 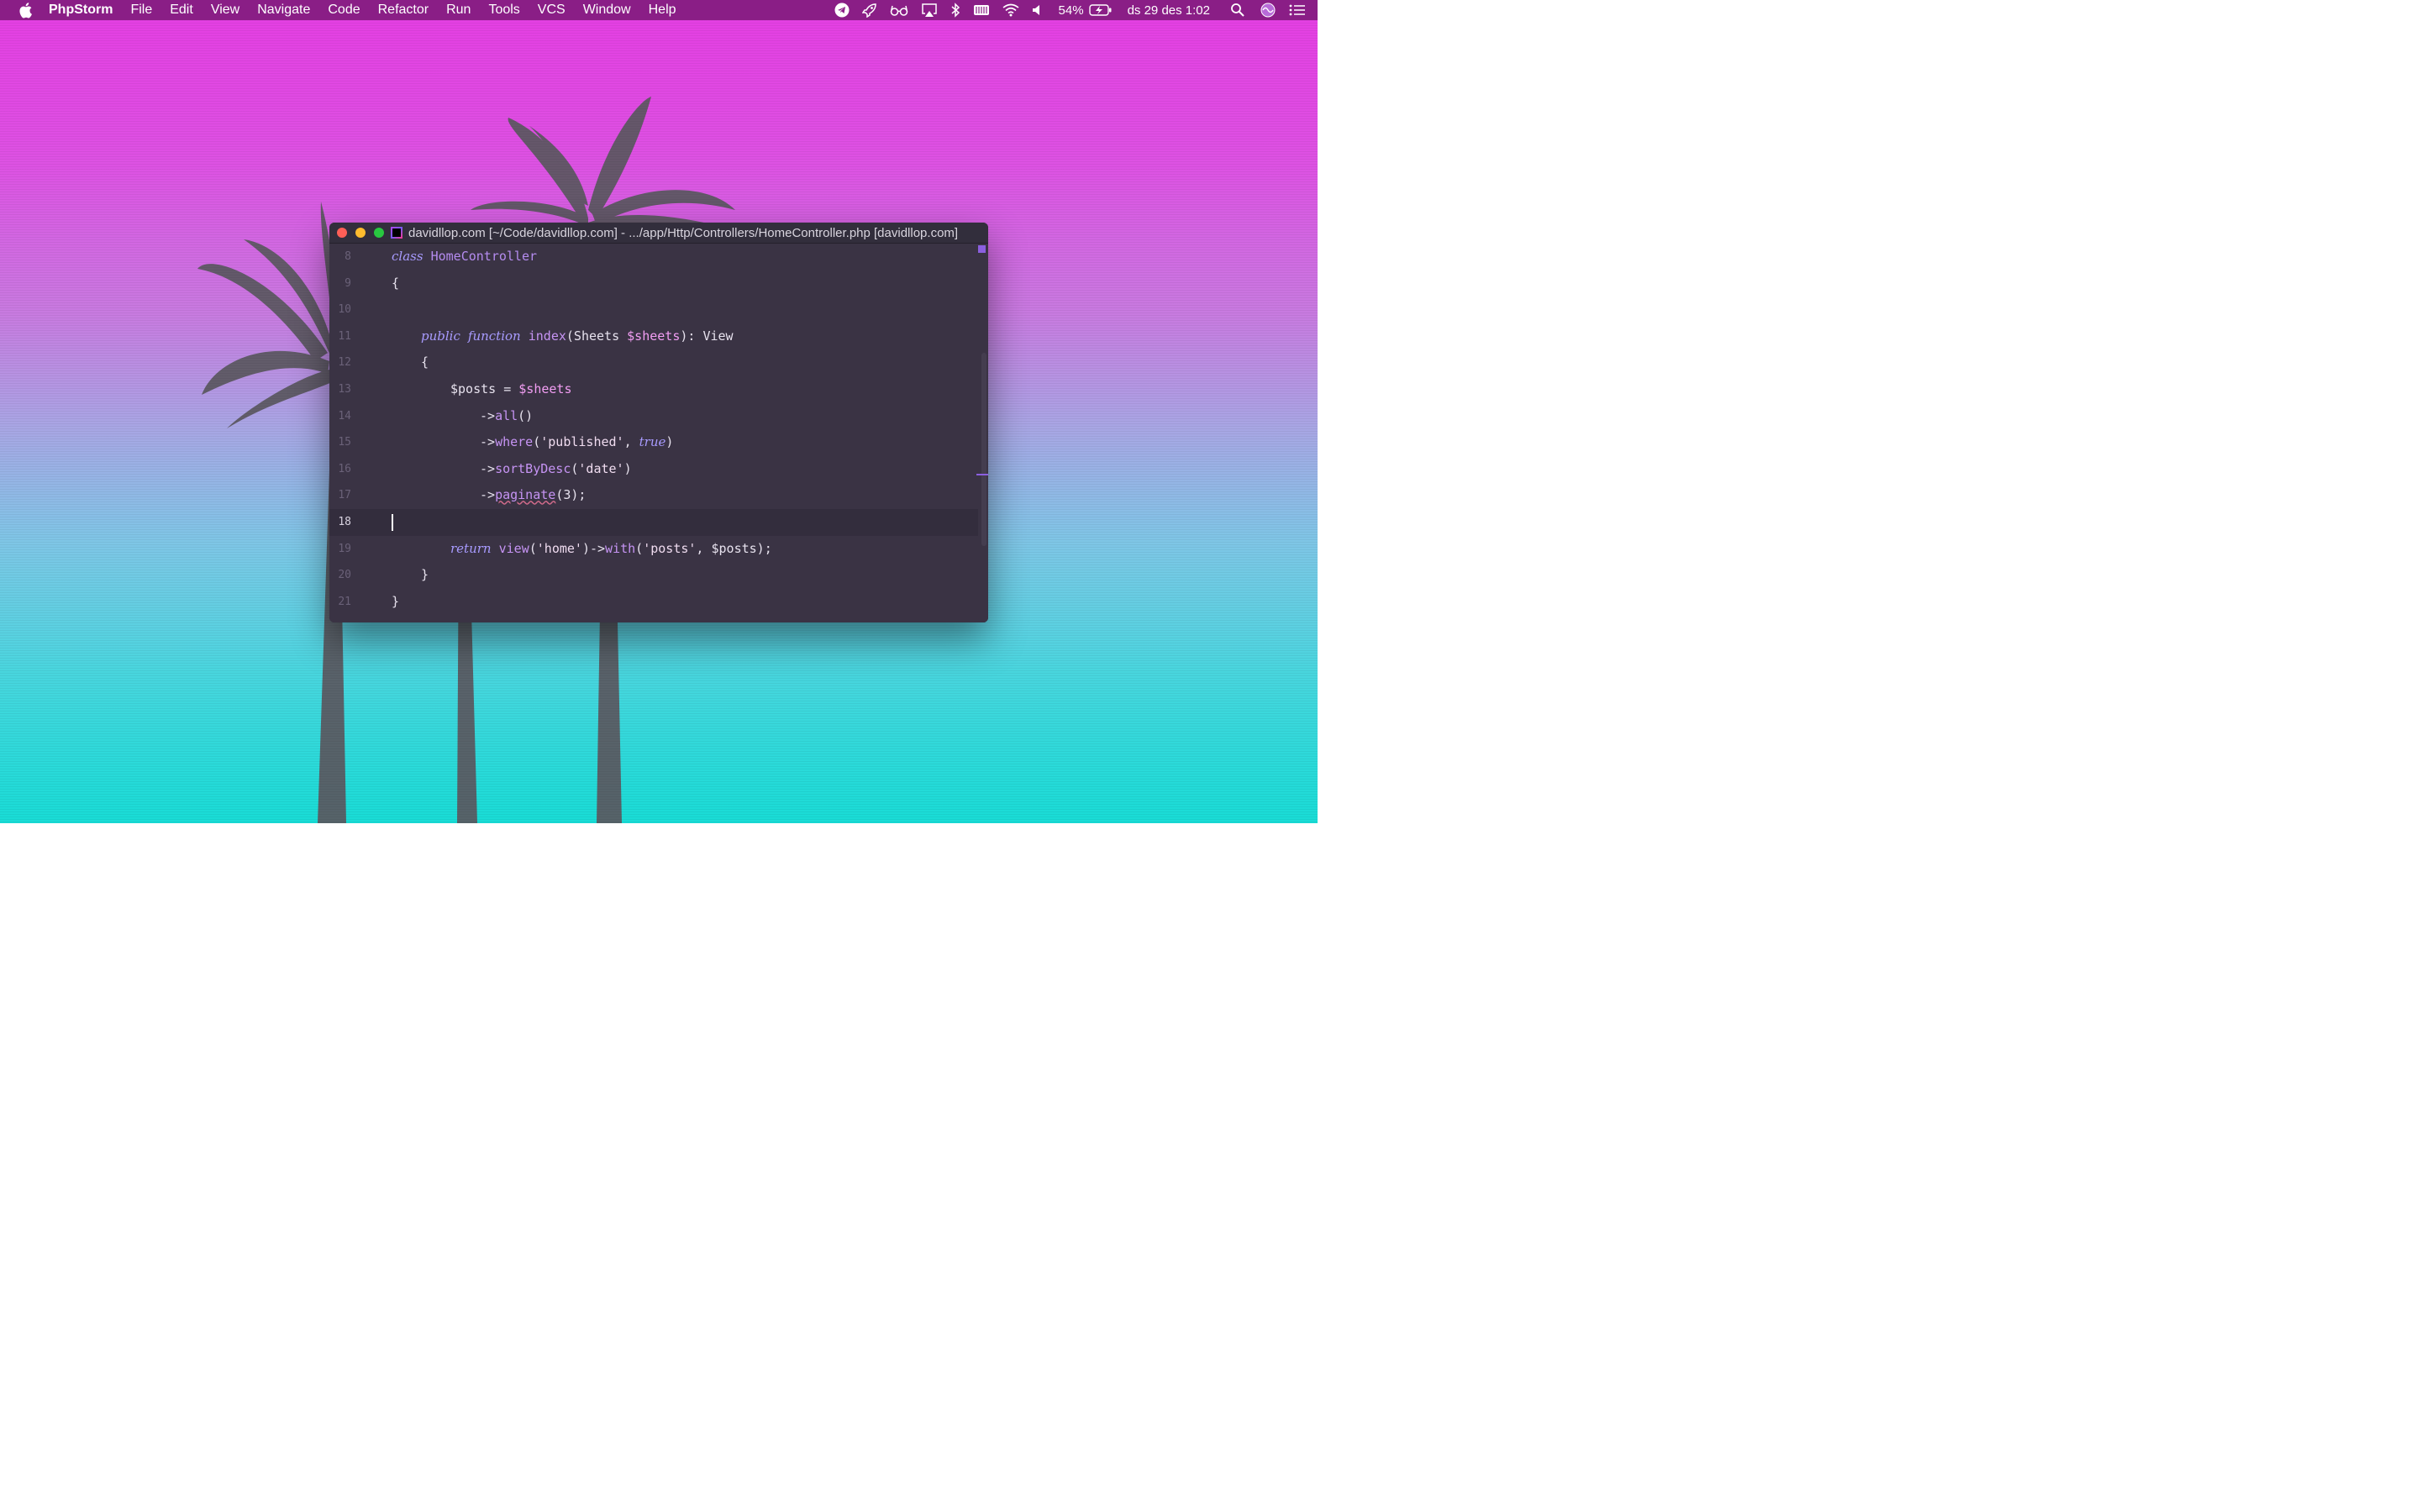 What do you see at coordinates (1038, 10) in the screenshot?
I see `volume-icon` at bounding box center [1038, 10].